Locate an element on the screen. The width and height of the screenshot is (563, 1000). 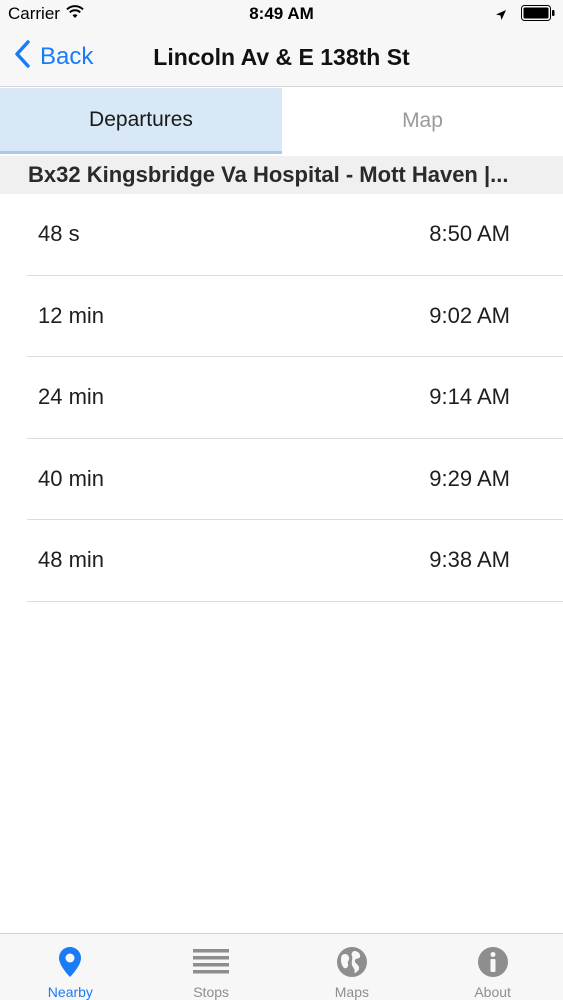
departure-row: 48 s 8:50 AM is located at coordinates (295, 235).